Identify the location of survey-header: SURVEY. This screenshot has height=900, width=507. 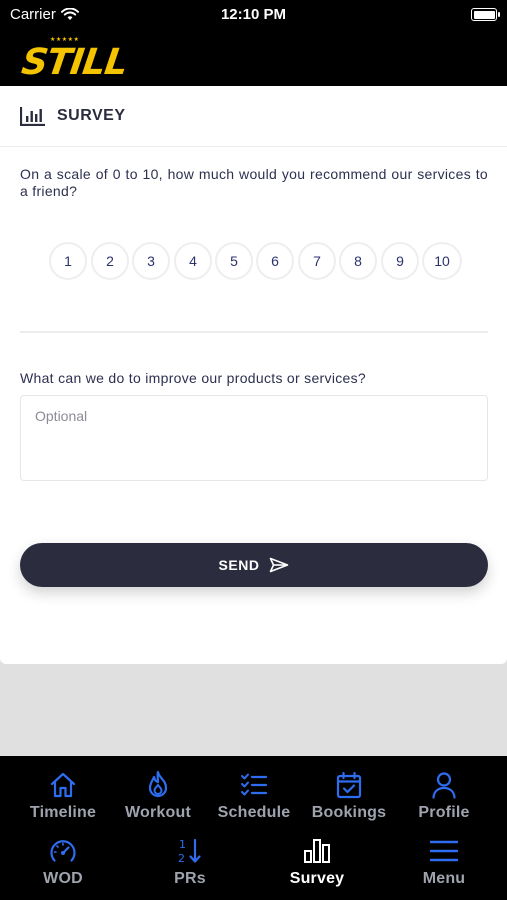
(253, 116).